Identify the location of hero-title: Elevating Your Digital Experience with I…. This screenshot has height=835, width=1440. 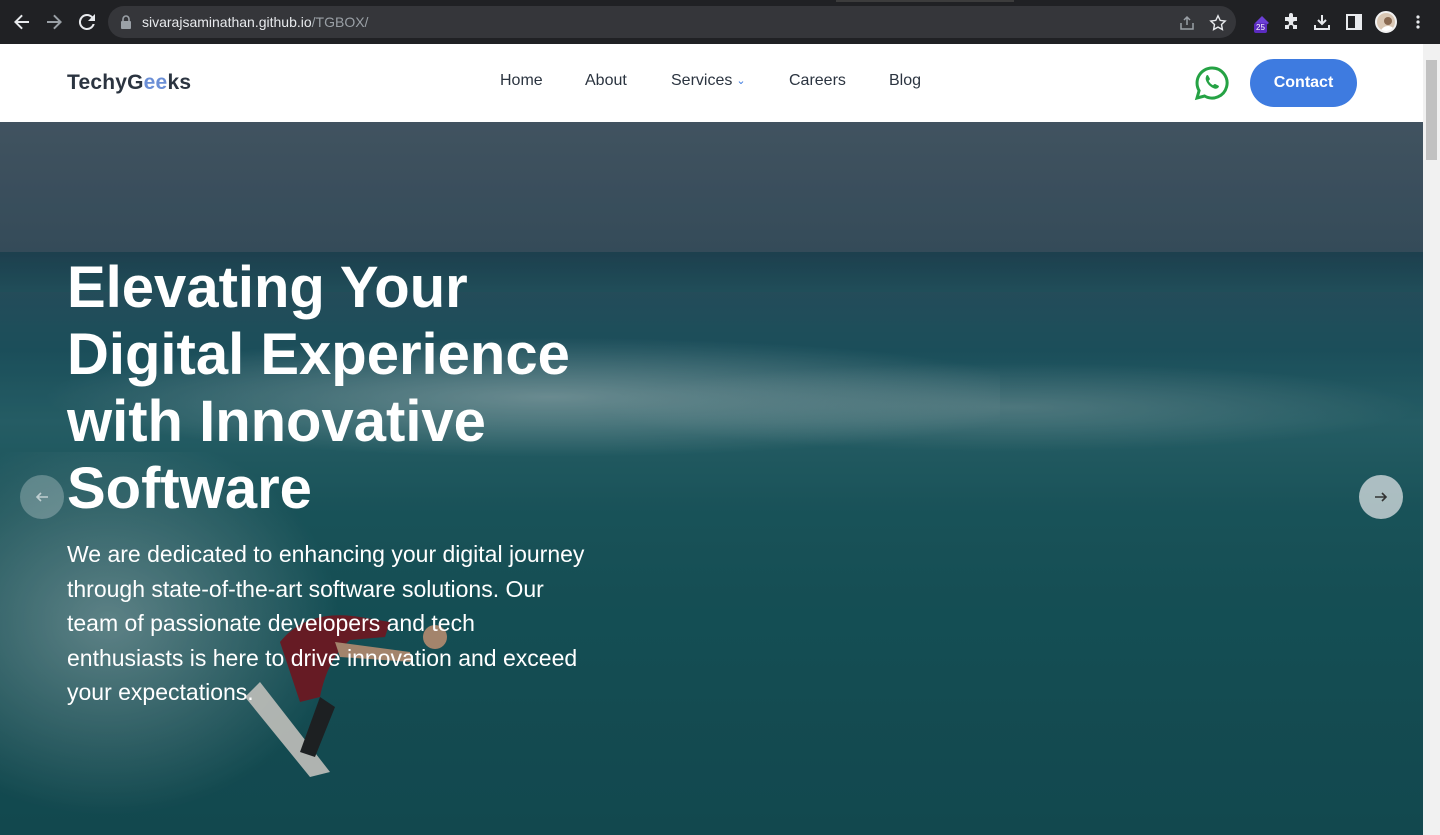
(318, 388).